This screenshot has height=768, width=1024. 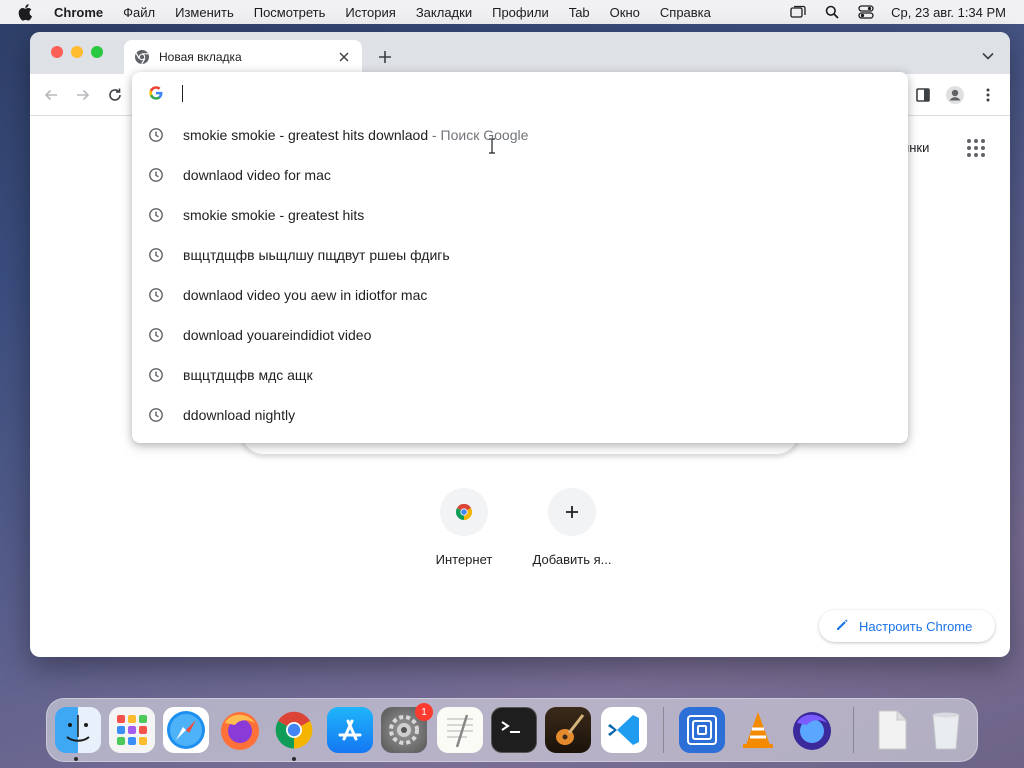 I want to click on reload-icon, so click(x=115, y=95).